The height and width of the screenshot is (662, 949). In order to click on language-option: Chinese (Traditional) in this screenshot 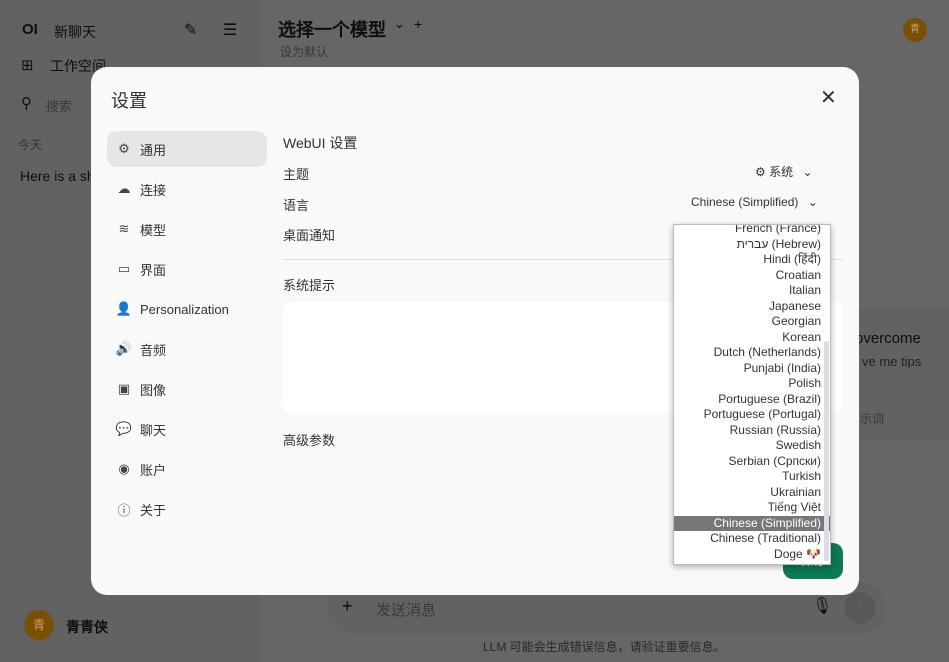, I will do `click(752, 539)`.